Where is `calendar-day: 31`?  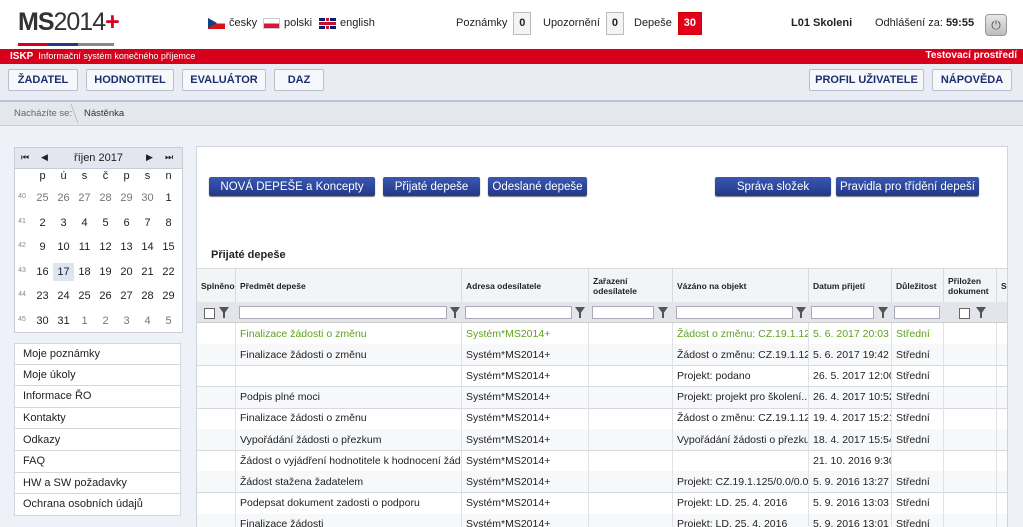 calendar-day: 31 is located at coordinates (63, 321).